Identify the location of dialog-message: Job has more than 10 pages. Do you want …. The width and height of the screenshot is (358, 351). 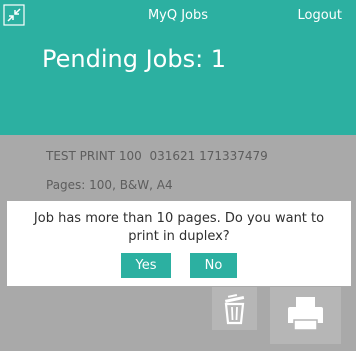
(179, 227).